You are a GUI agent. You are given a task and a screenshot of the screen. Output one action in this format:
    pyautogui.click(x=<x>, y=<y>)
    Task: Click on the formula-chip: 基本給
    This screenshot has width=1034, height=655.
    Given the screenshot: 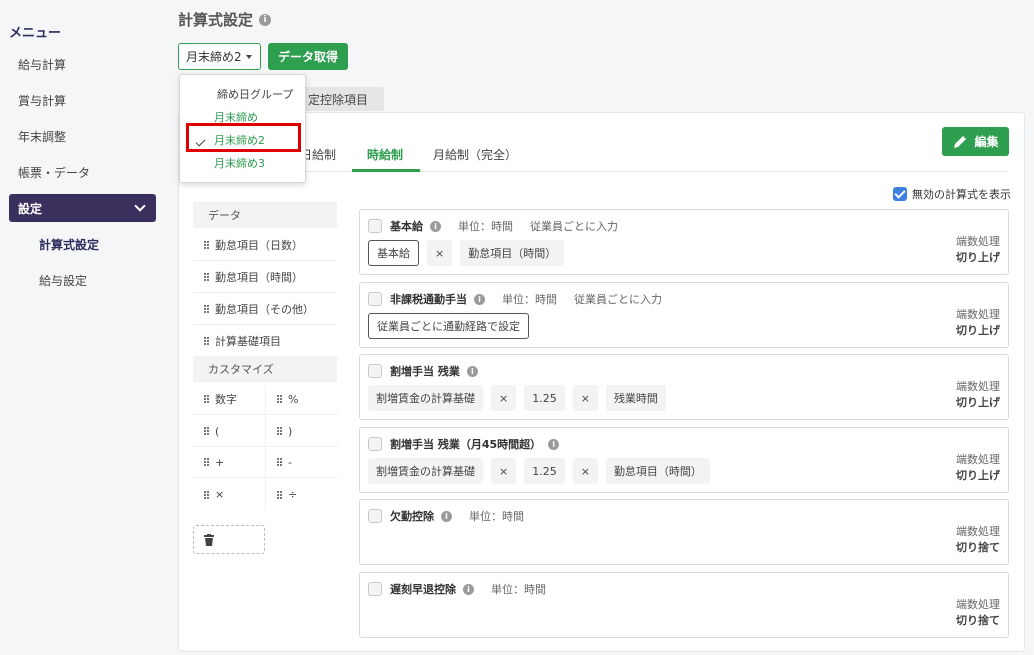 What is the action you would take?
    pyautogui.click(x=393, y=253)
    